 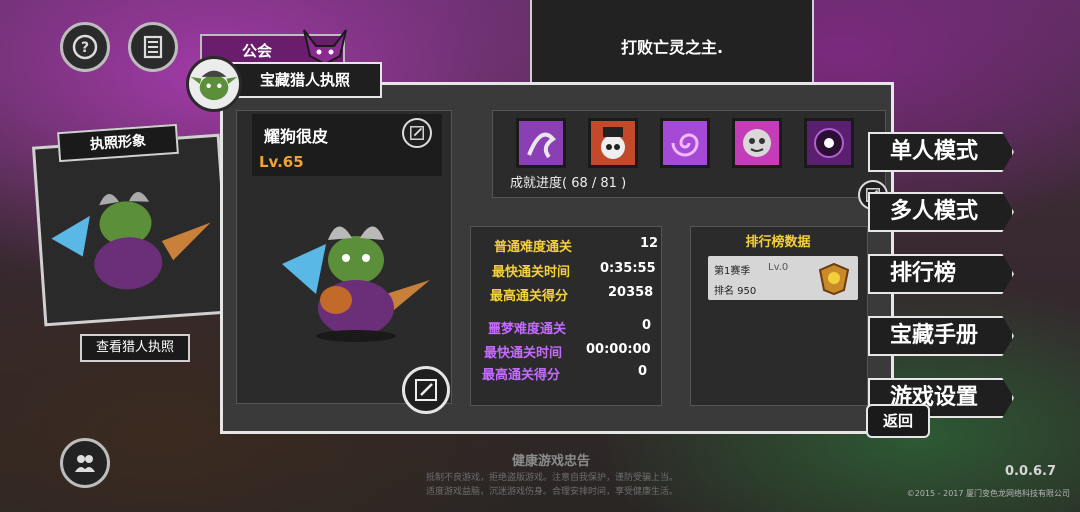 I want to click on normal-fastest-value: 0:35:55, so click(x=628, y=268).